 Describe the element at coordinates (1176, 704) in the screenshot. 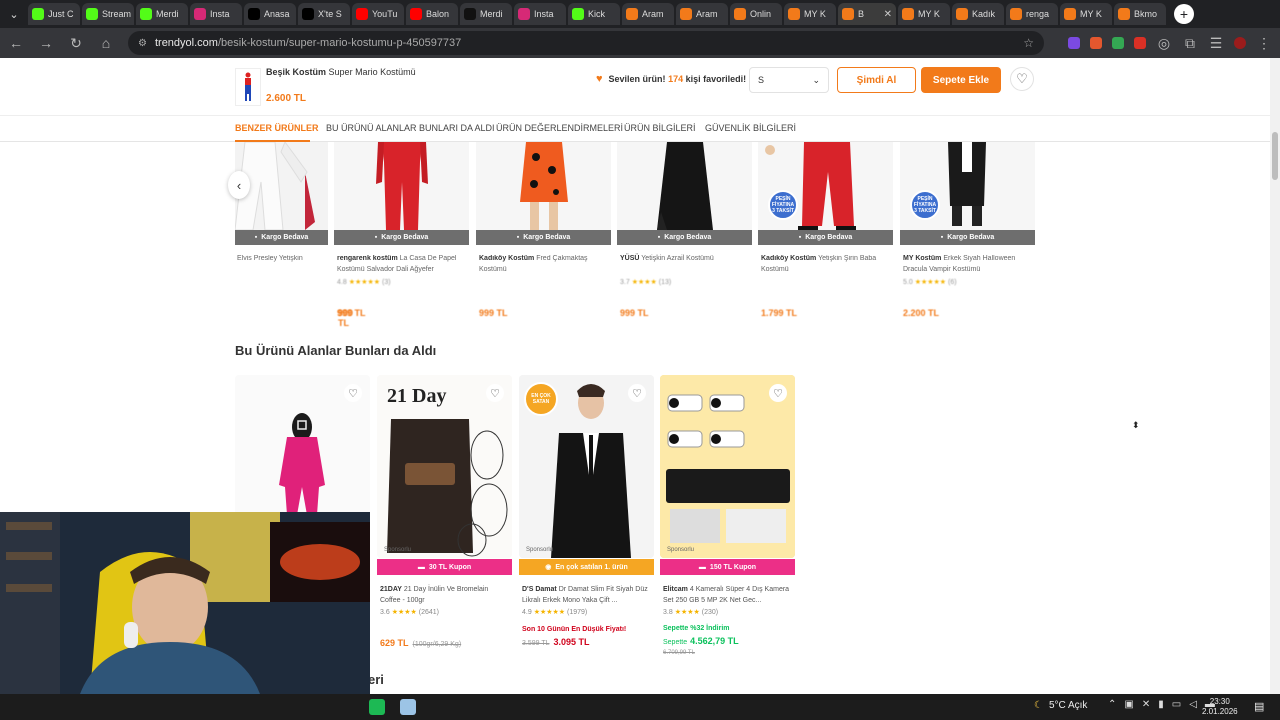

I see `tray-network-icon: ▭` at that location.